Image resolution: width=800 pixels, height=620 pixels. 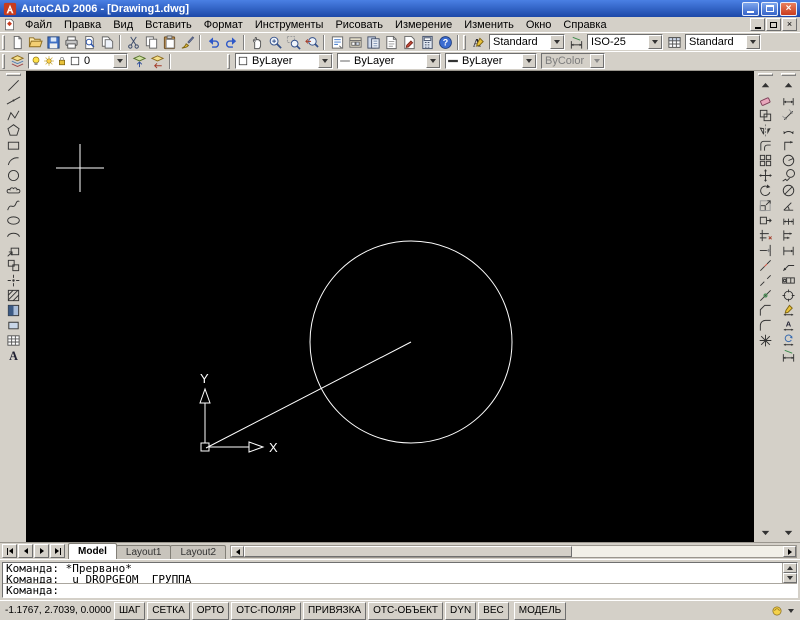 What do you see at coordinates (789, 265) in the screenshot?
I see `quick-leader-icon` at bounding box center [789, 265].